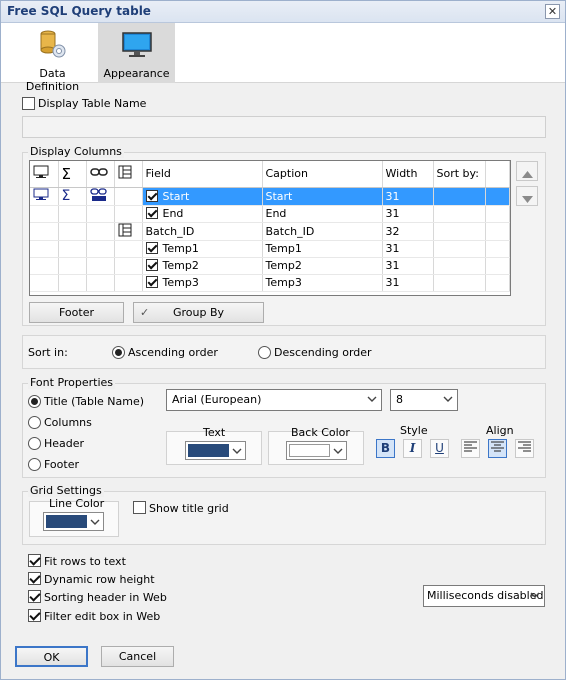 This screenshot has width=566, height=680. I want to click on row-caption-cell: Temp3, so click(322, 283).